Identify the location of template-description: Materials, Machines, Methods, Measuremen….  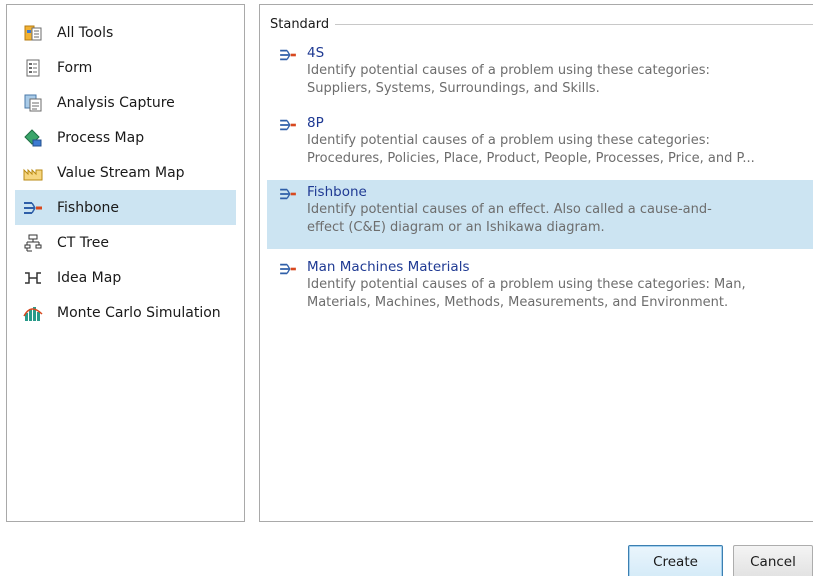
(518, 302).